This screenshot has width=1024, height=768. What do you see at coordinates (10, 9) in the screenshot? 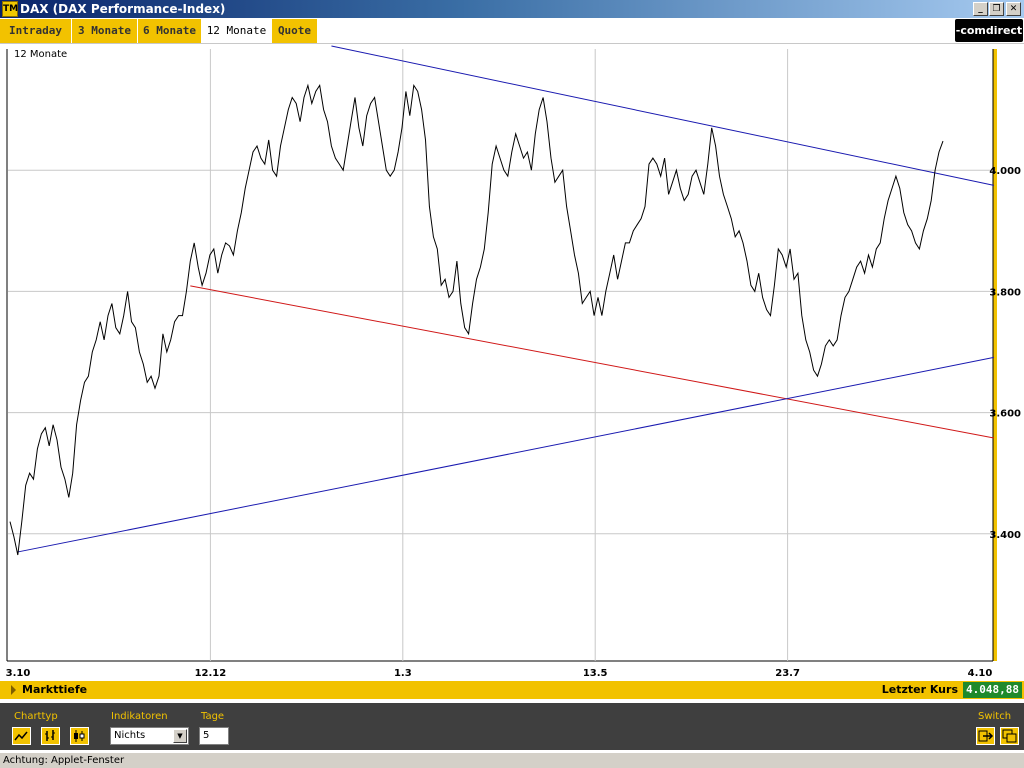
I see `app-icon: TM` at bounding box center [10, 9].